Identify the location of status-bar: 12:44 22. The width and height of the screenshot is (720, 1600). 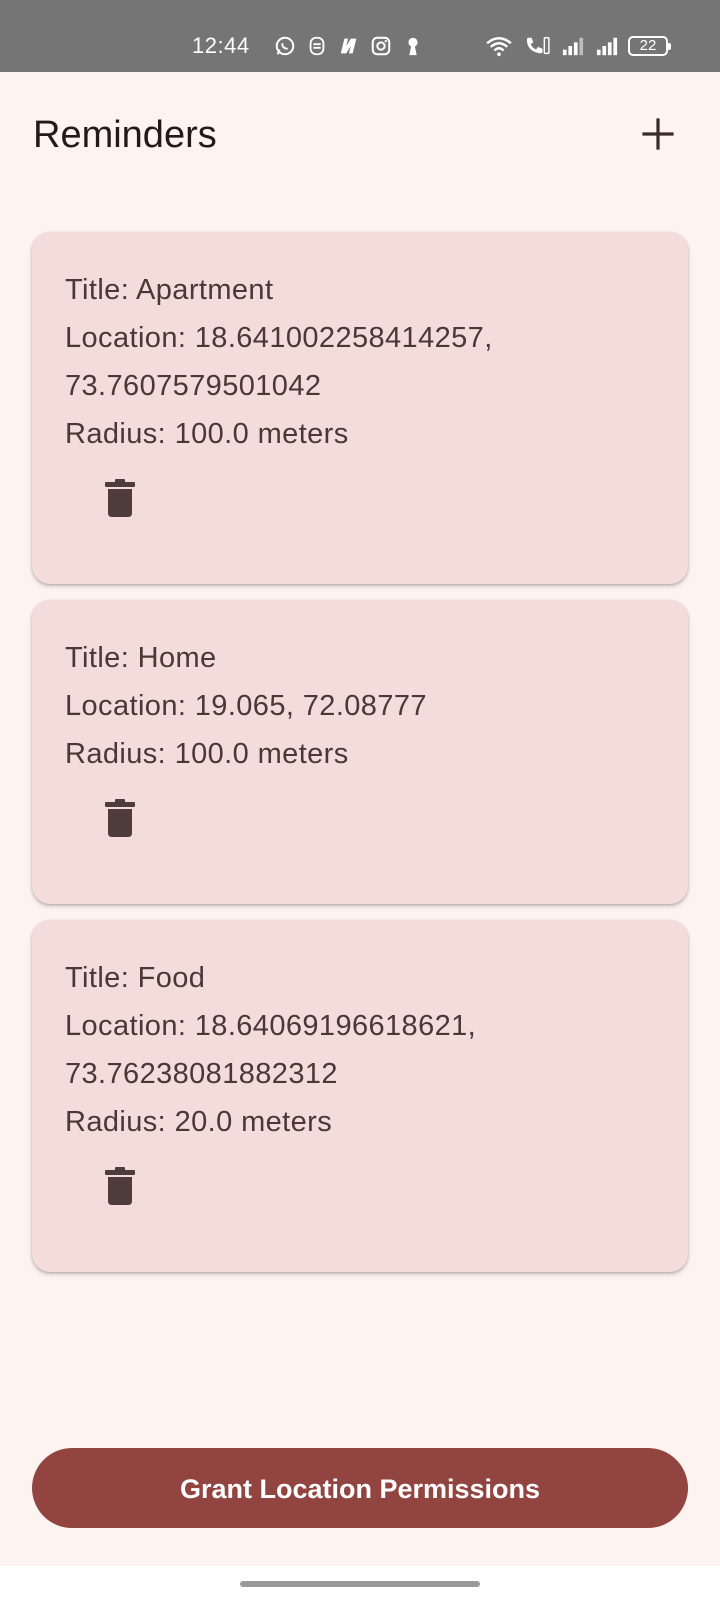
(360, 36).